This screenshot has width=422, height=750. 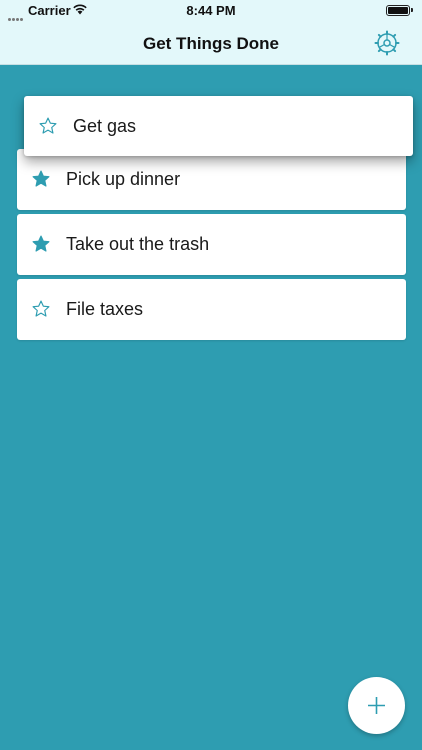 What do you see at coordinates (105, 126) in the screenshot?
I see `task-label: Get gas` at bounding box center [105, 126].